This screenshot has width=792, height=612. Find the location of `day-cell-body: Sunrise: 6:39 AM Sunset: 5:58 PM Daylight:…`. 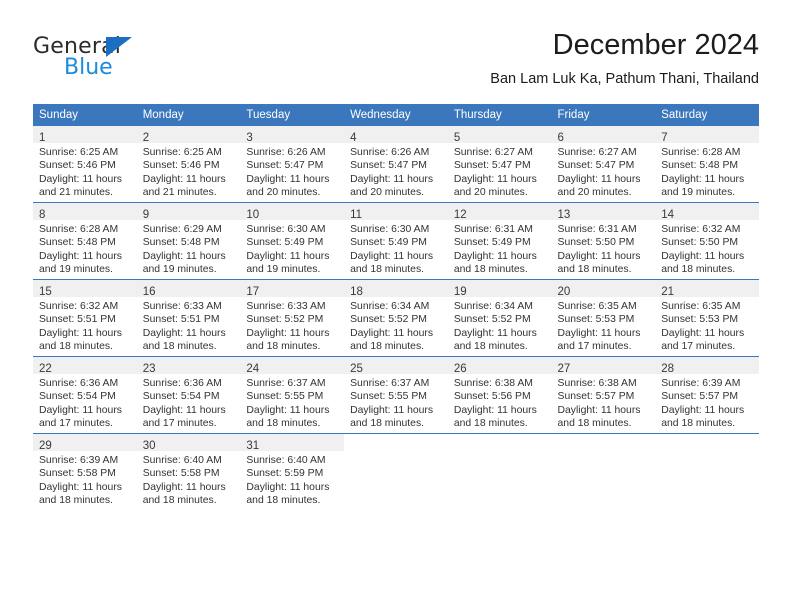

day-cell-body: Sunrise: 6:39 AM Sunset: 5:58 PM Daylight:… is located at coordinates (85, 479).